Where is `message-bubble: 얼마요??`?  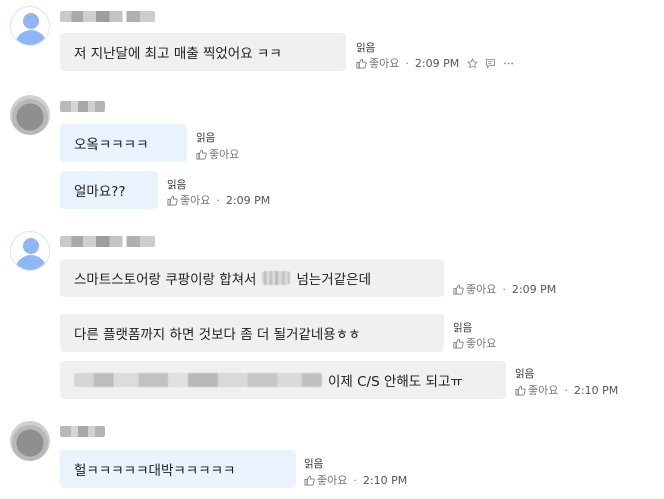 message-bubble: 얼마요?? is located at coordinates (109, 190).